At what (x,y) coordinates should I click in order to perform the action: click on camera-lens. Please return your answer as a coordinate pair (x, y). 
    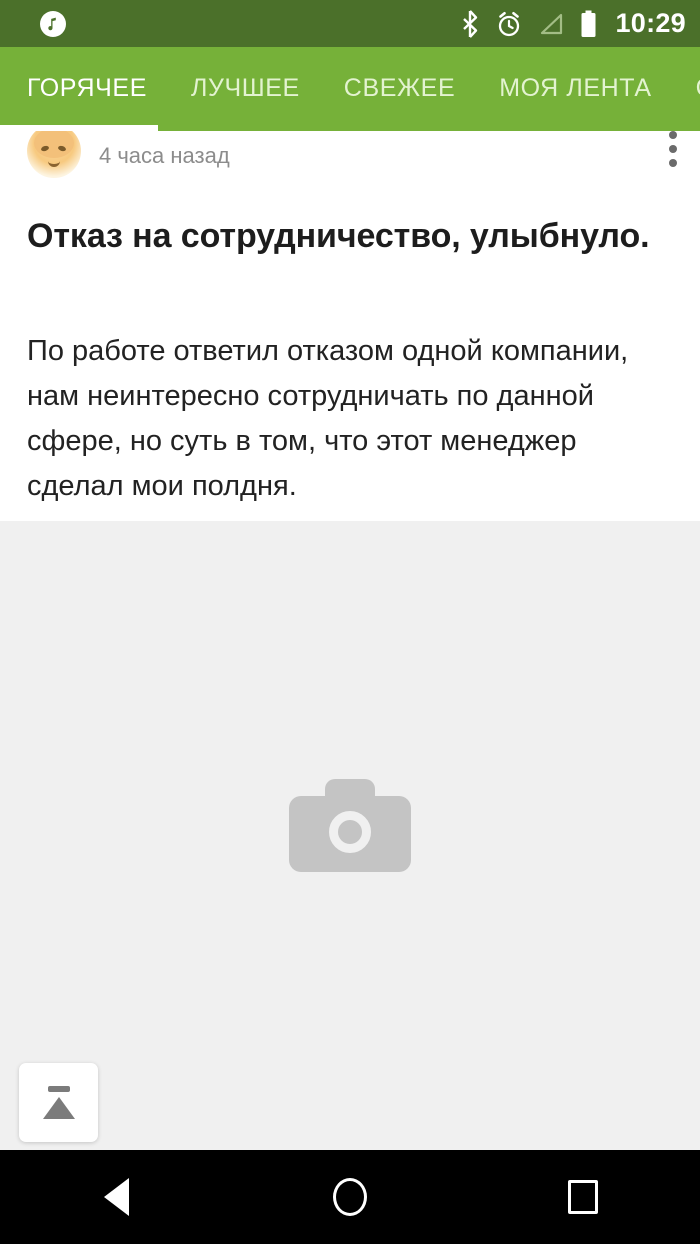
    Looking at the image, I should click on (350, 832).